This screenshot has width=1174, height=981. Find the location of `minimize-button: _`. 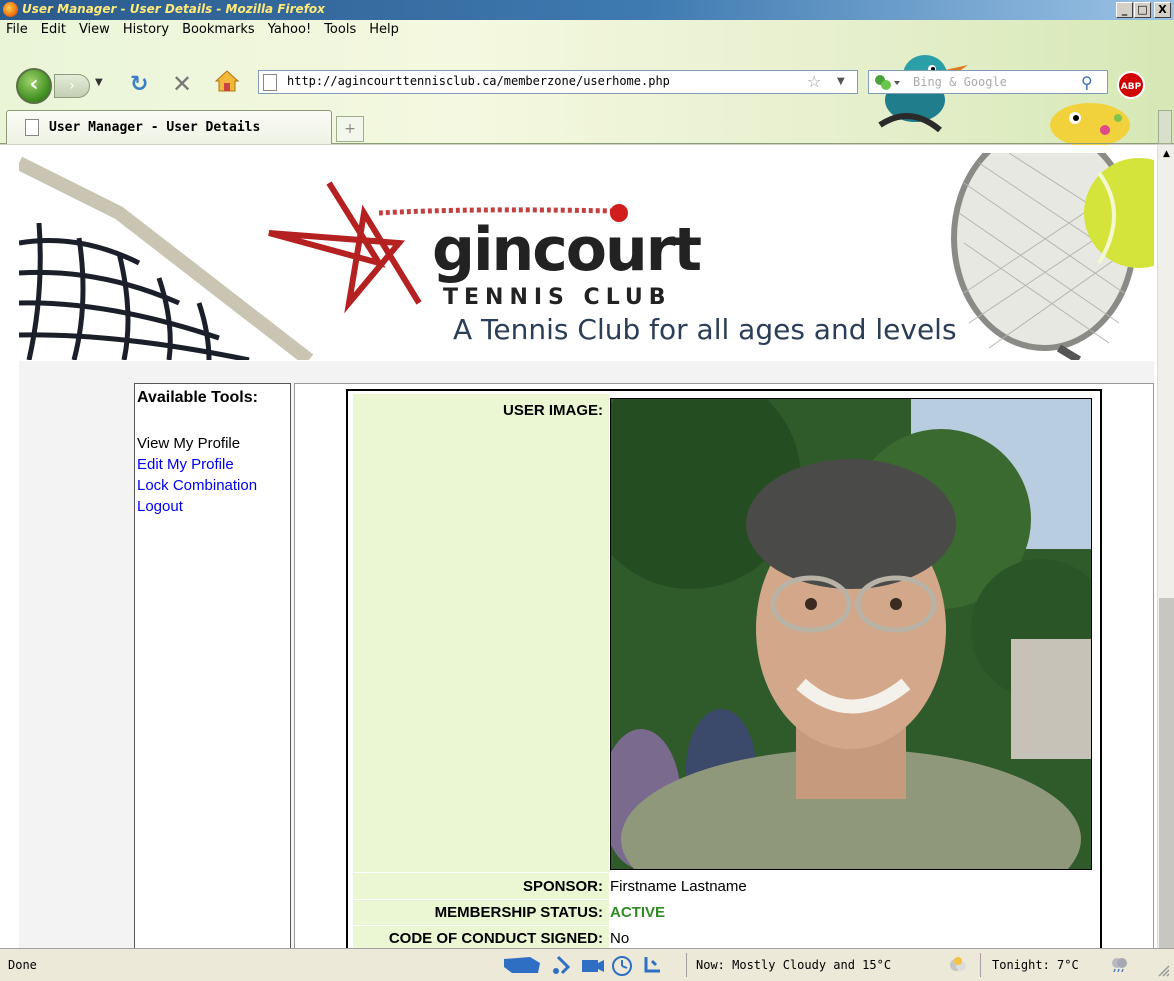

minimize-button: _ is located at coordinates (1124, 10).